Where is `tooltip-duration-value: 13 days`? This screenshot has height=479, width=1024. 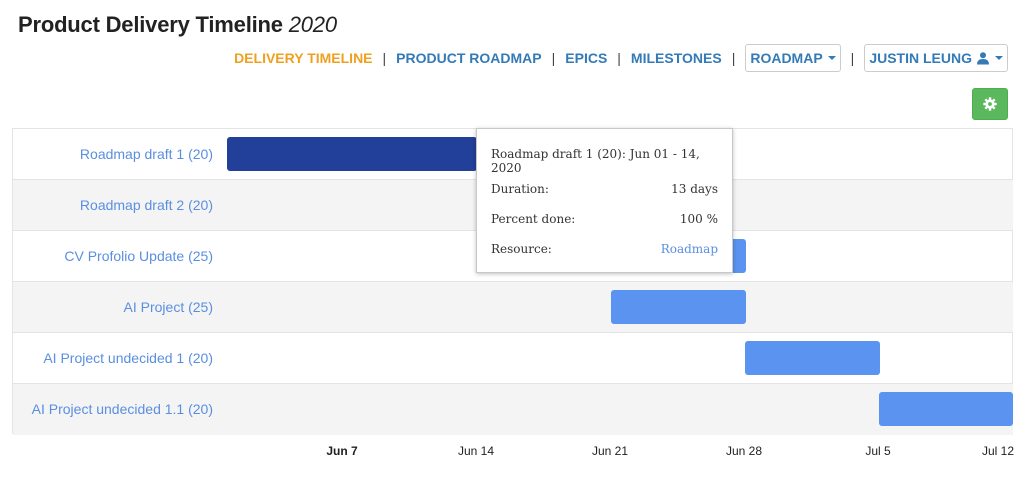
tooltip-duration-value: 13 days is located at coordinates (694, 189).